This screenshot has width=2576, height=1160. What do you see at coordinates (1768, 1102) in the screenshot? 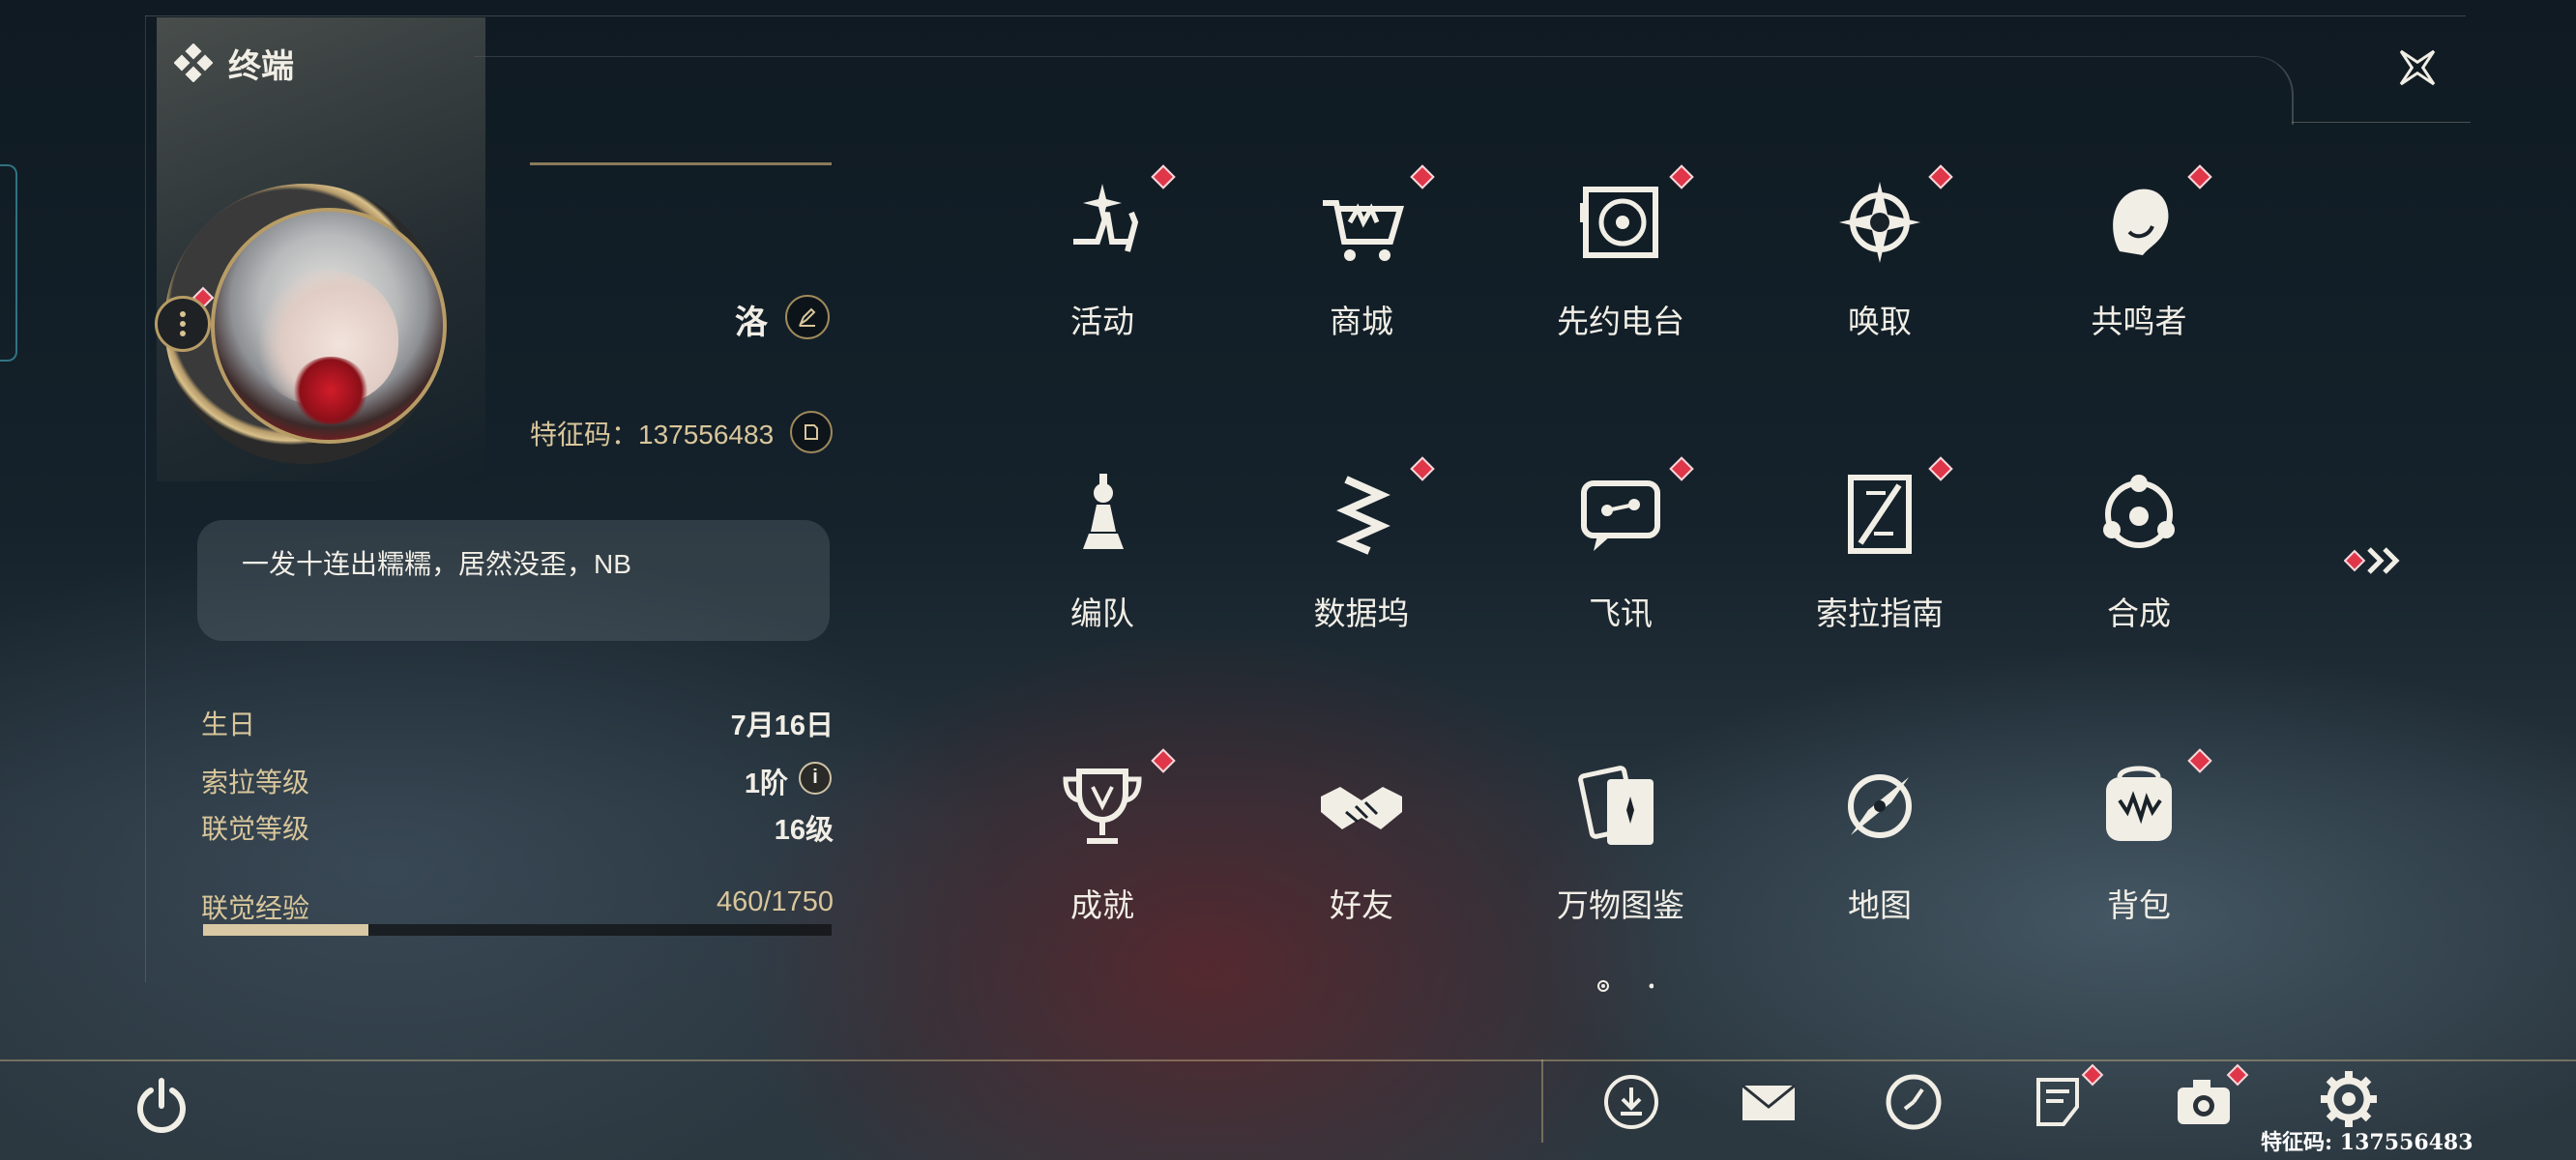
I see `mail-icon` at bounding box center [1768, 1102].